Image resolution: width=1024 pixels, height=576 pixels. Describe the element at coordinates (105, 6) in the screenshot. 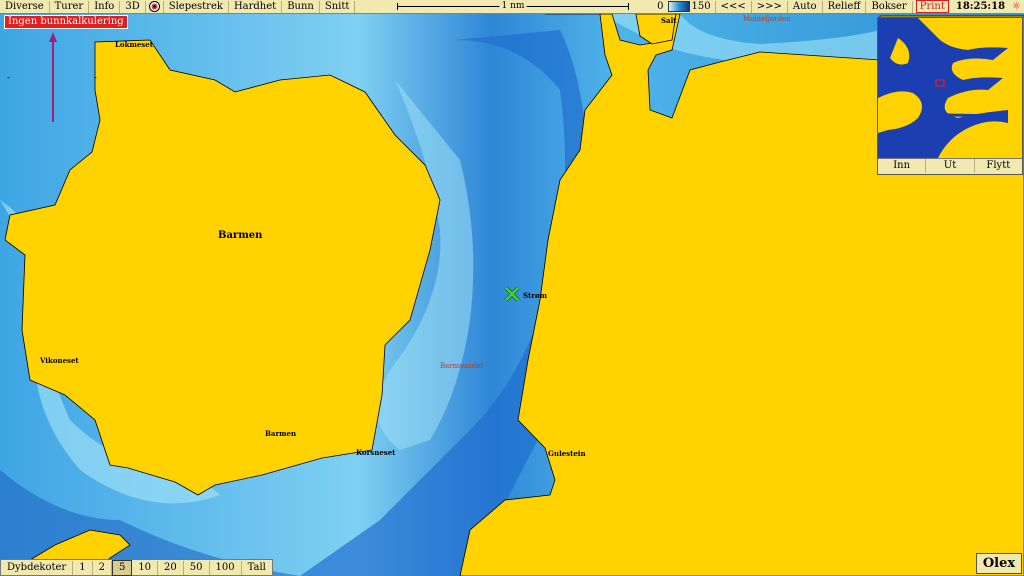

I see `menu-info: Info` at that location.